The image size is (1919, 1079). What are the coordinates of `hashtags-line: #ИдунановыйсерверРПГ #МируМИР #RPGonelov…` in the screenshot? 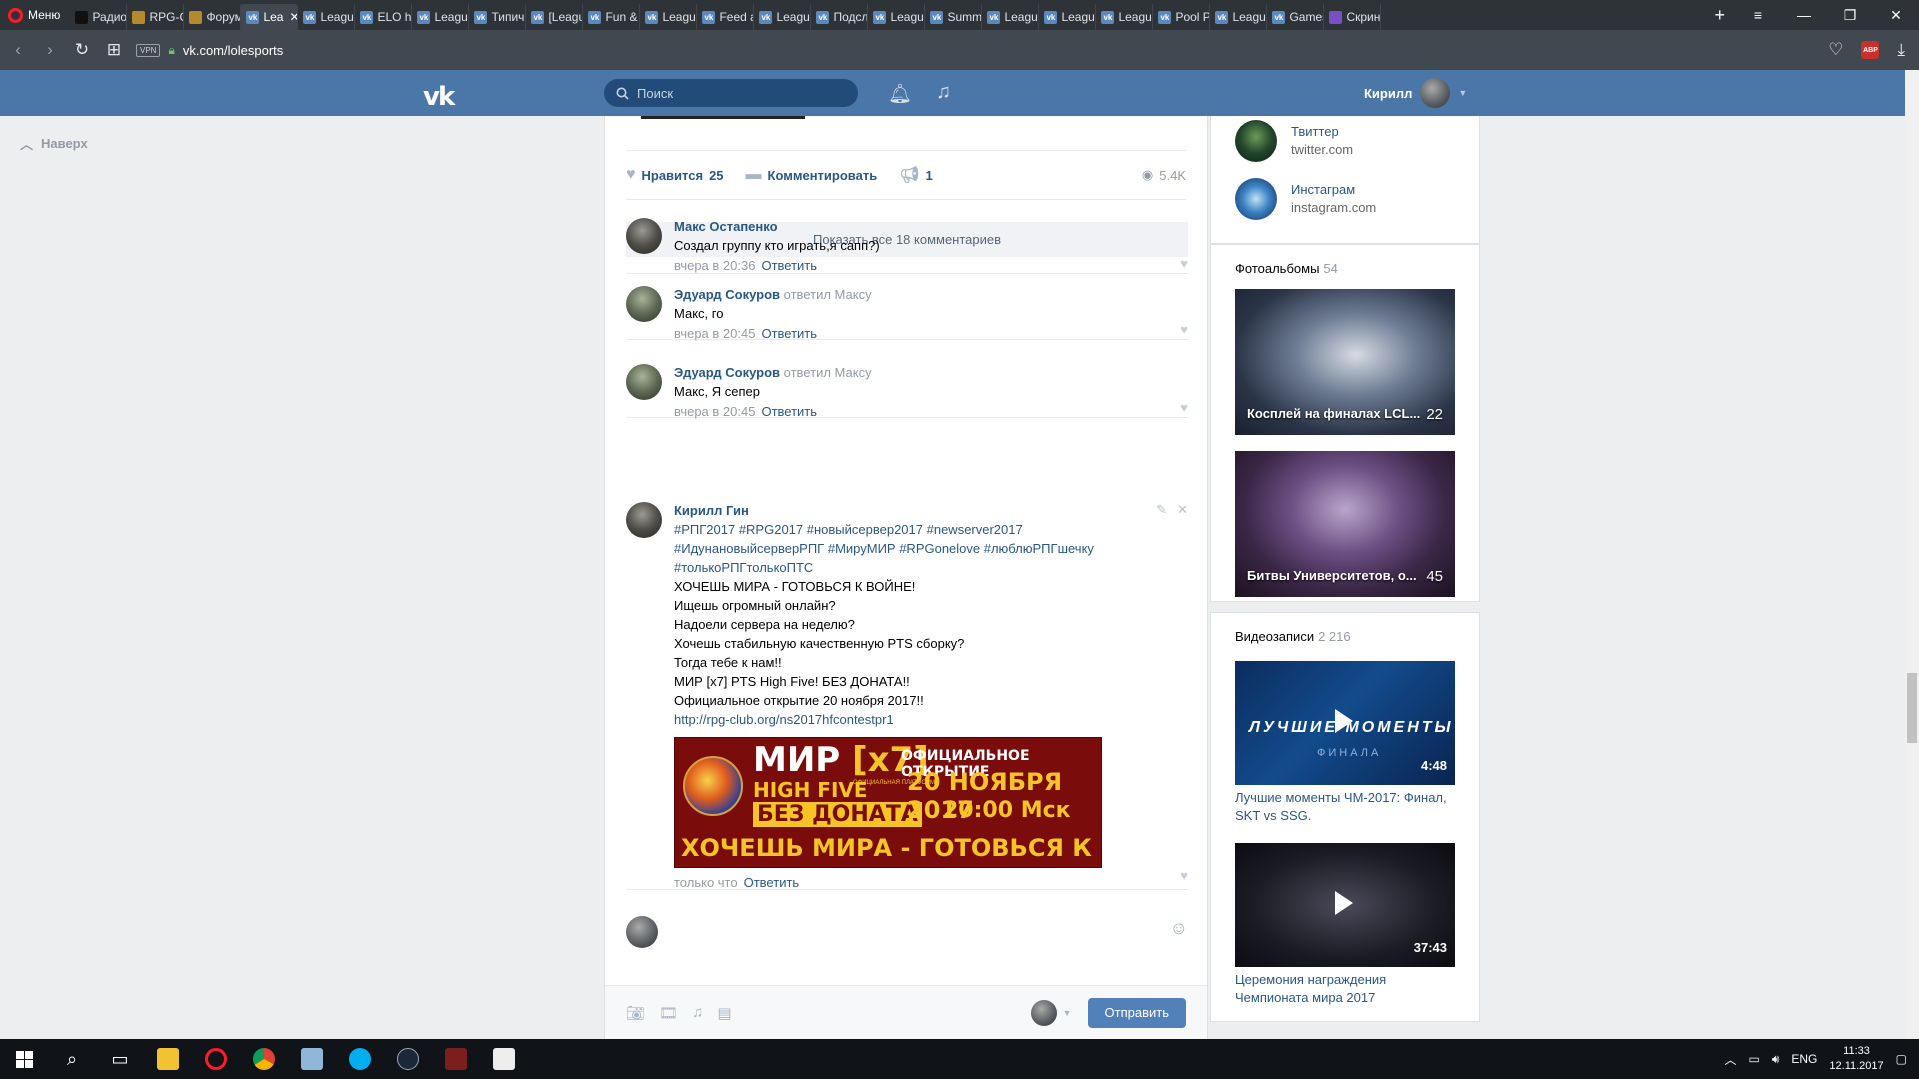 It's located at (931, 548).